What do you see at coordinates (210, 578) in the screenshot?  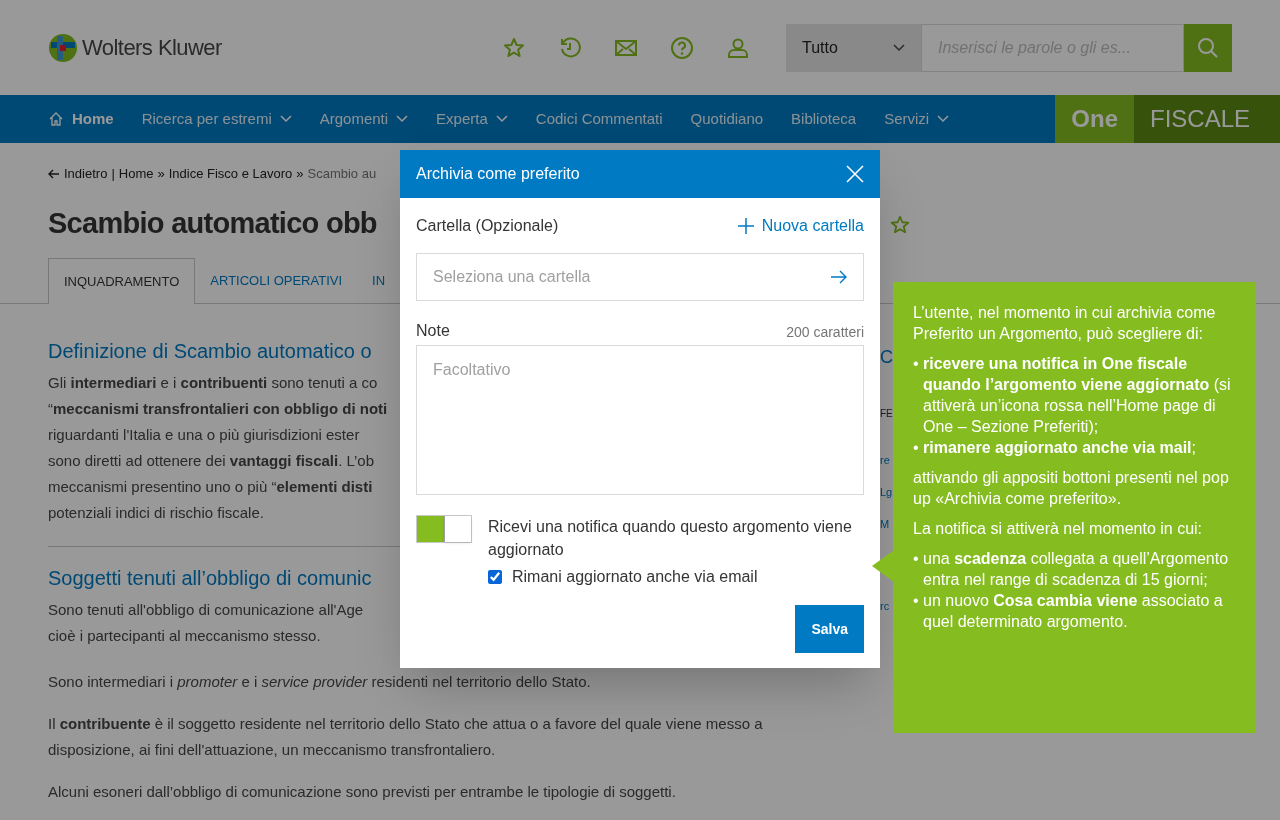 I see `section-heading: Soggetti tenuti all’obbligo di comunic` at bounding box center [210, 578].